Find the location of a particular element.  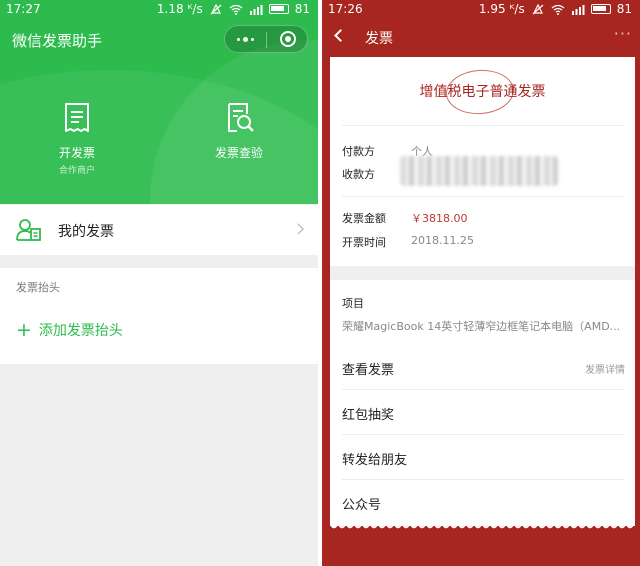

forward-to-friend-label: 转发给朋友 is located at coordinates (375, 460).